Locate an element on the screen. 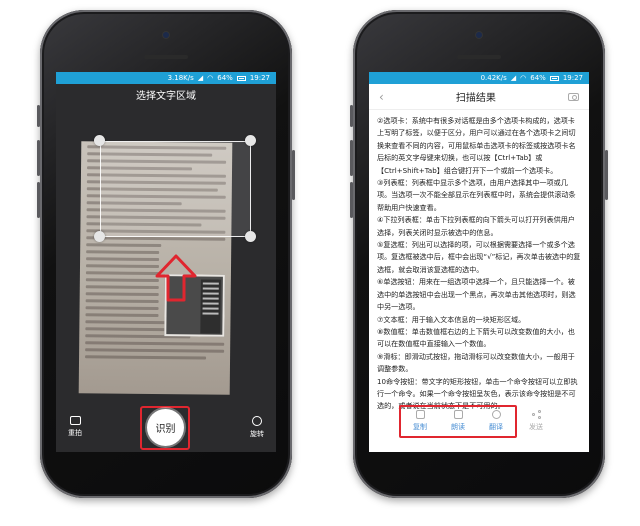 The height and width of the screenshot is (526, 640). send-label: 发送 is located at coordinates (536, 427).